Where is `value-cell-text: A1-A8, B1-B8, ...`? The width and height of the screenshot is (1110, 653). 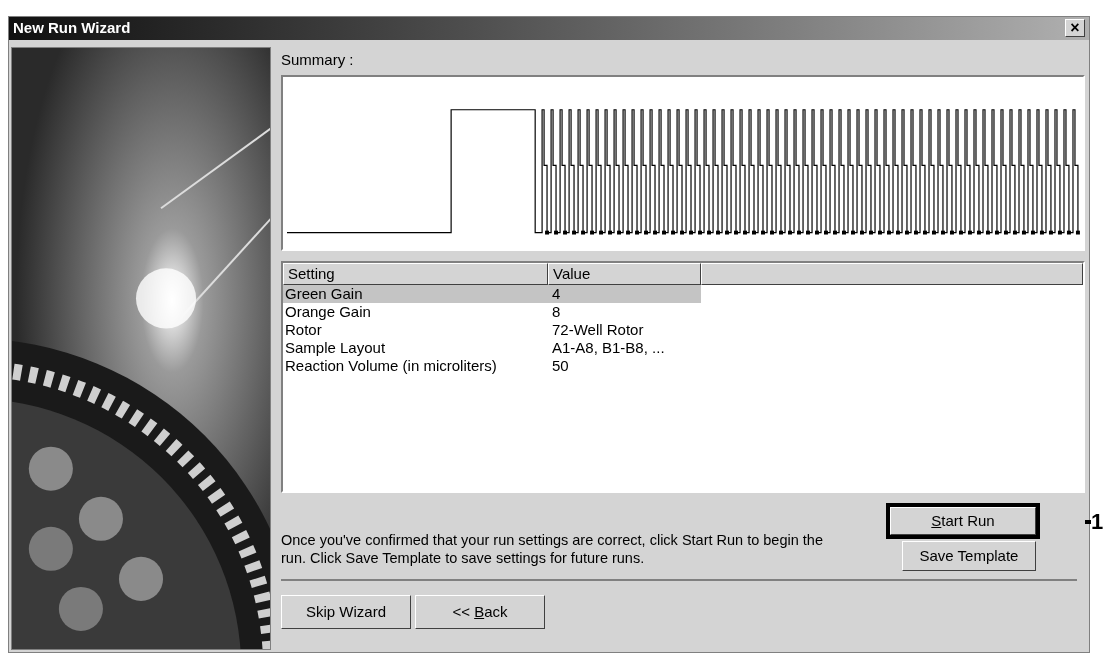 value-cell-text: A1-A8, B1-B8, ... is located at coordinates (608, 348).